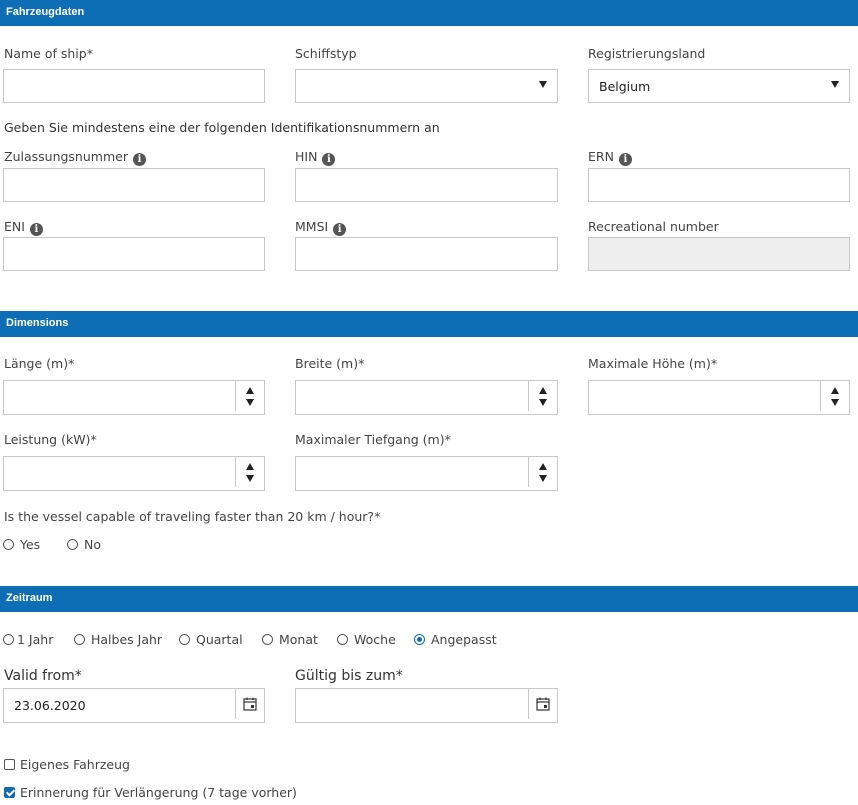  Describe the element at coordinates (45, 12) in the screenshot. I see `section-title: Fahrzeugdaten` at that location.